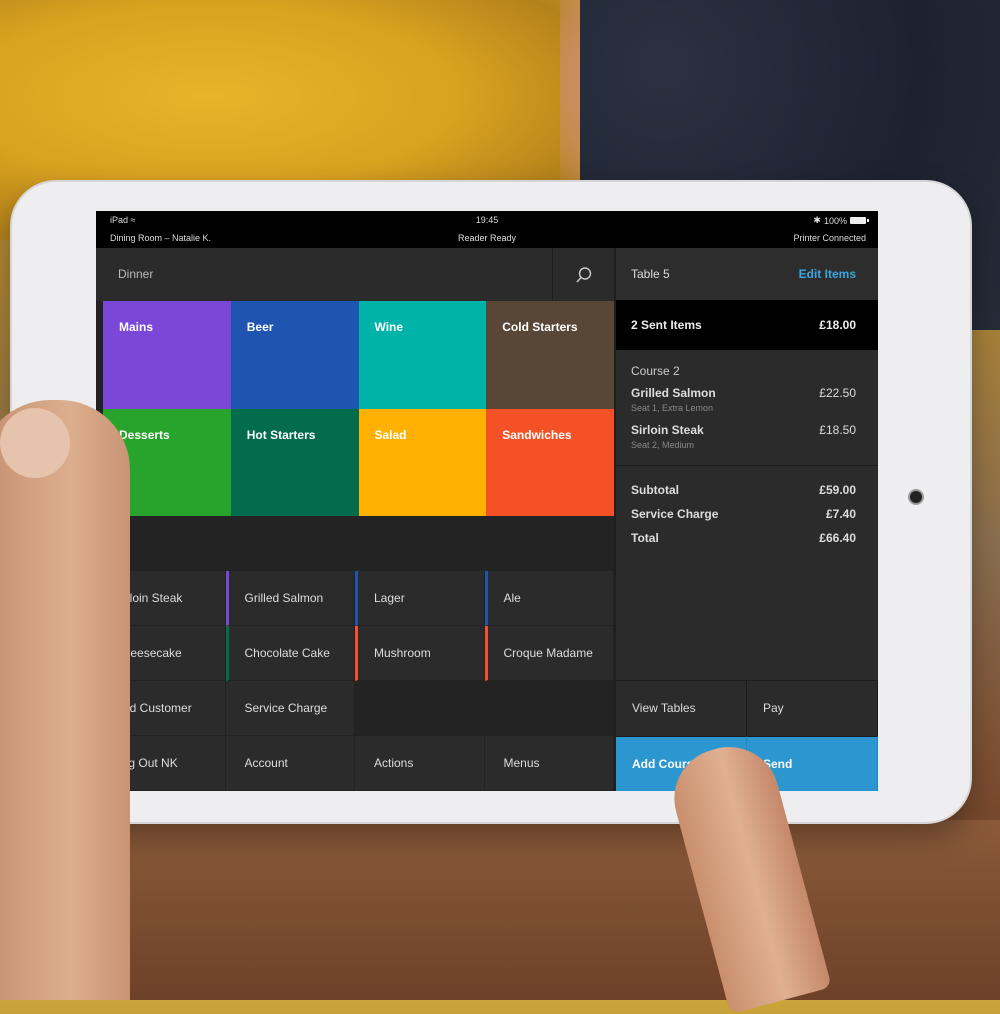  Describe the element at coordinates (549, 763) in the screenshot. I see `action-button: Menus` at that location.